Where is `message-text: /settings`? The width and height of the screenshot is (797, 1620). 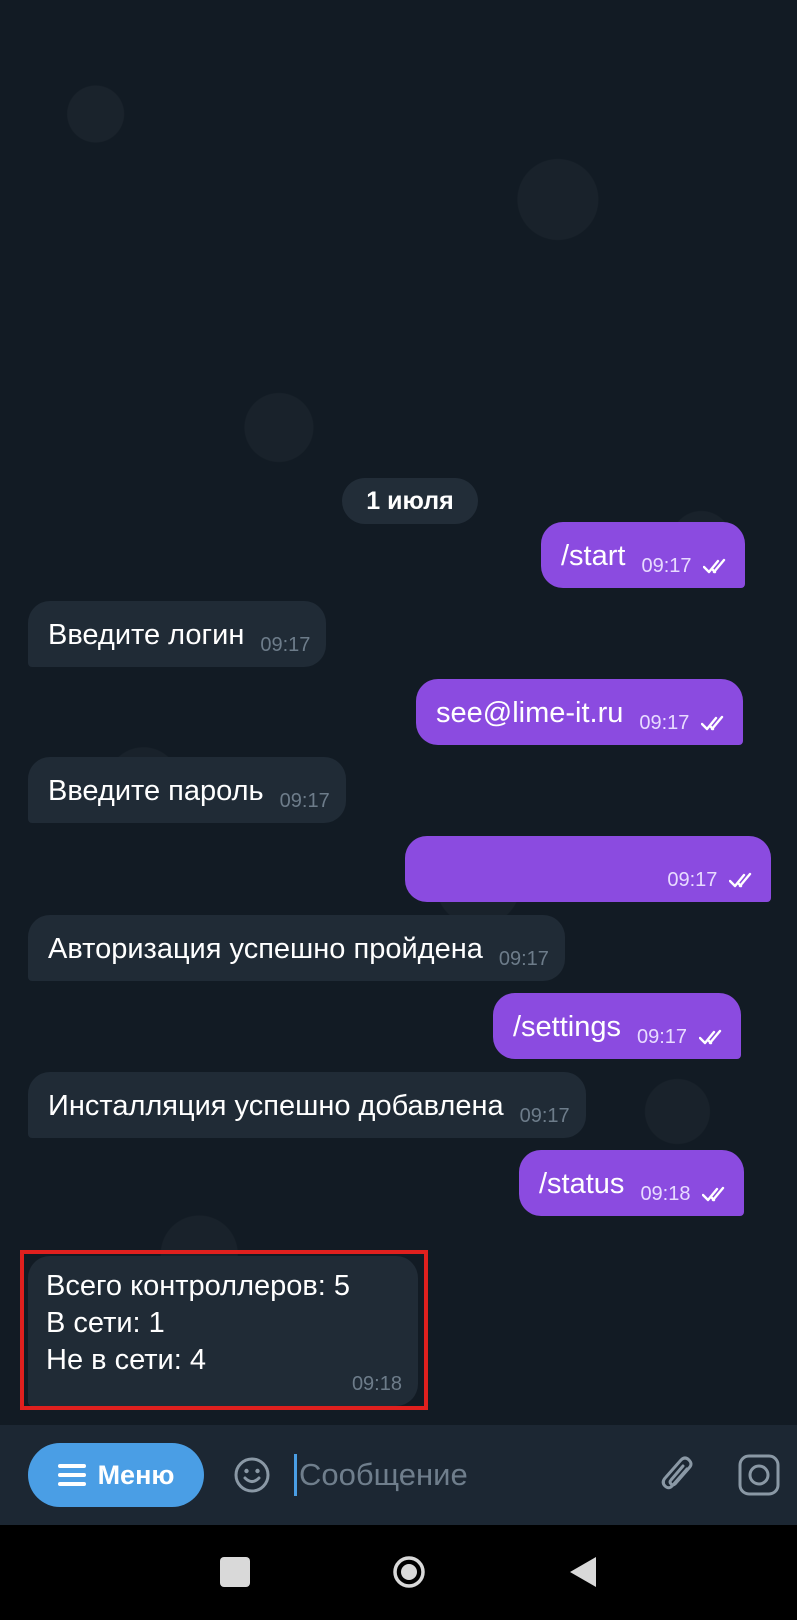 message-text: /settings is located at coordinates (567, 1027).